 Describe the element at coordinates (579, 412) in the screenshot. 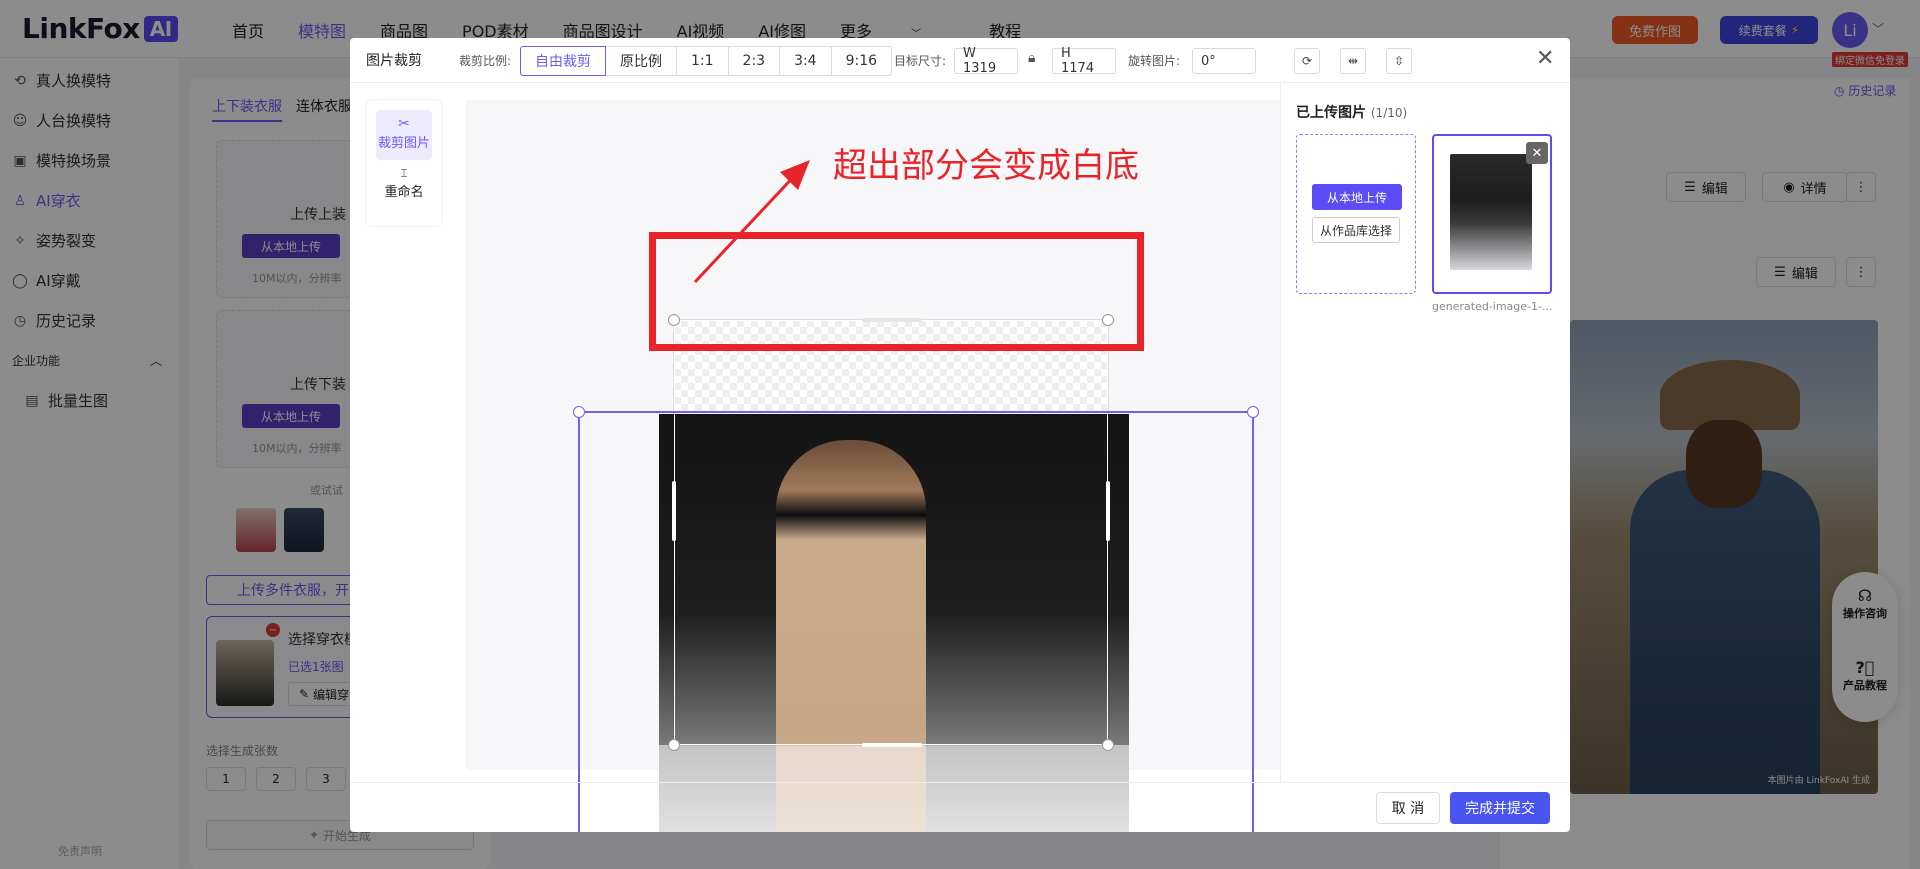

I see `bounds-handle-tl` at that location.